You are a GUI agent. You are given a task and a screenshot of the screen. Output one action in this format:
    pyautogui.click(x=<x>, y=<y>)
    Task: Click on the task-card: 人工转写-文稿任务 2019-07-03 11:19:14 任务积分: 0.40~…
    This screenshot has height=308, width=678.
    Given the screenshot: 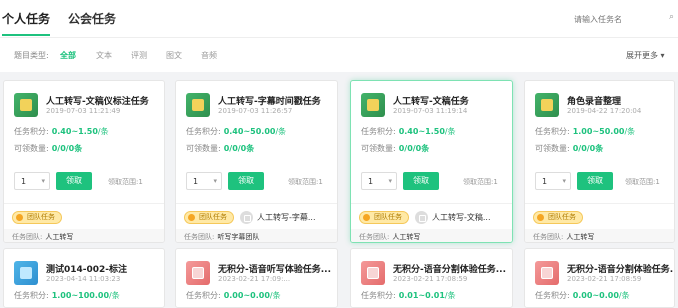 What is the action you would take?
    pyautogui.click(x=431, y=161)
    